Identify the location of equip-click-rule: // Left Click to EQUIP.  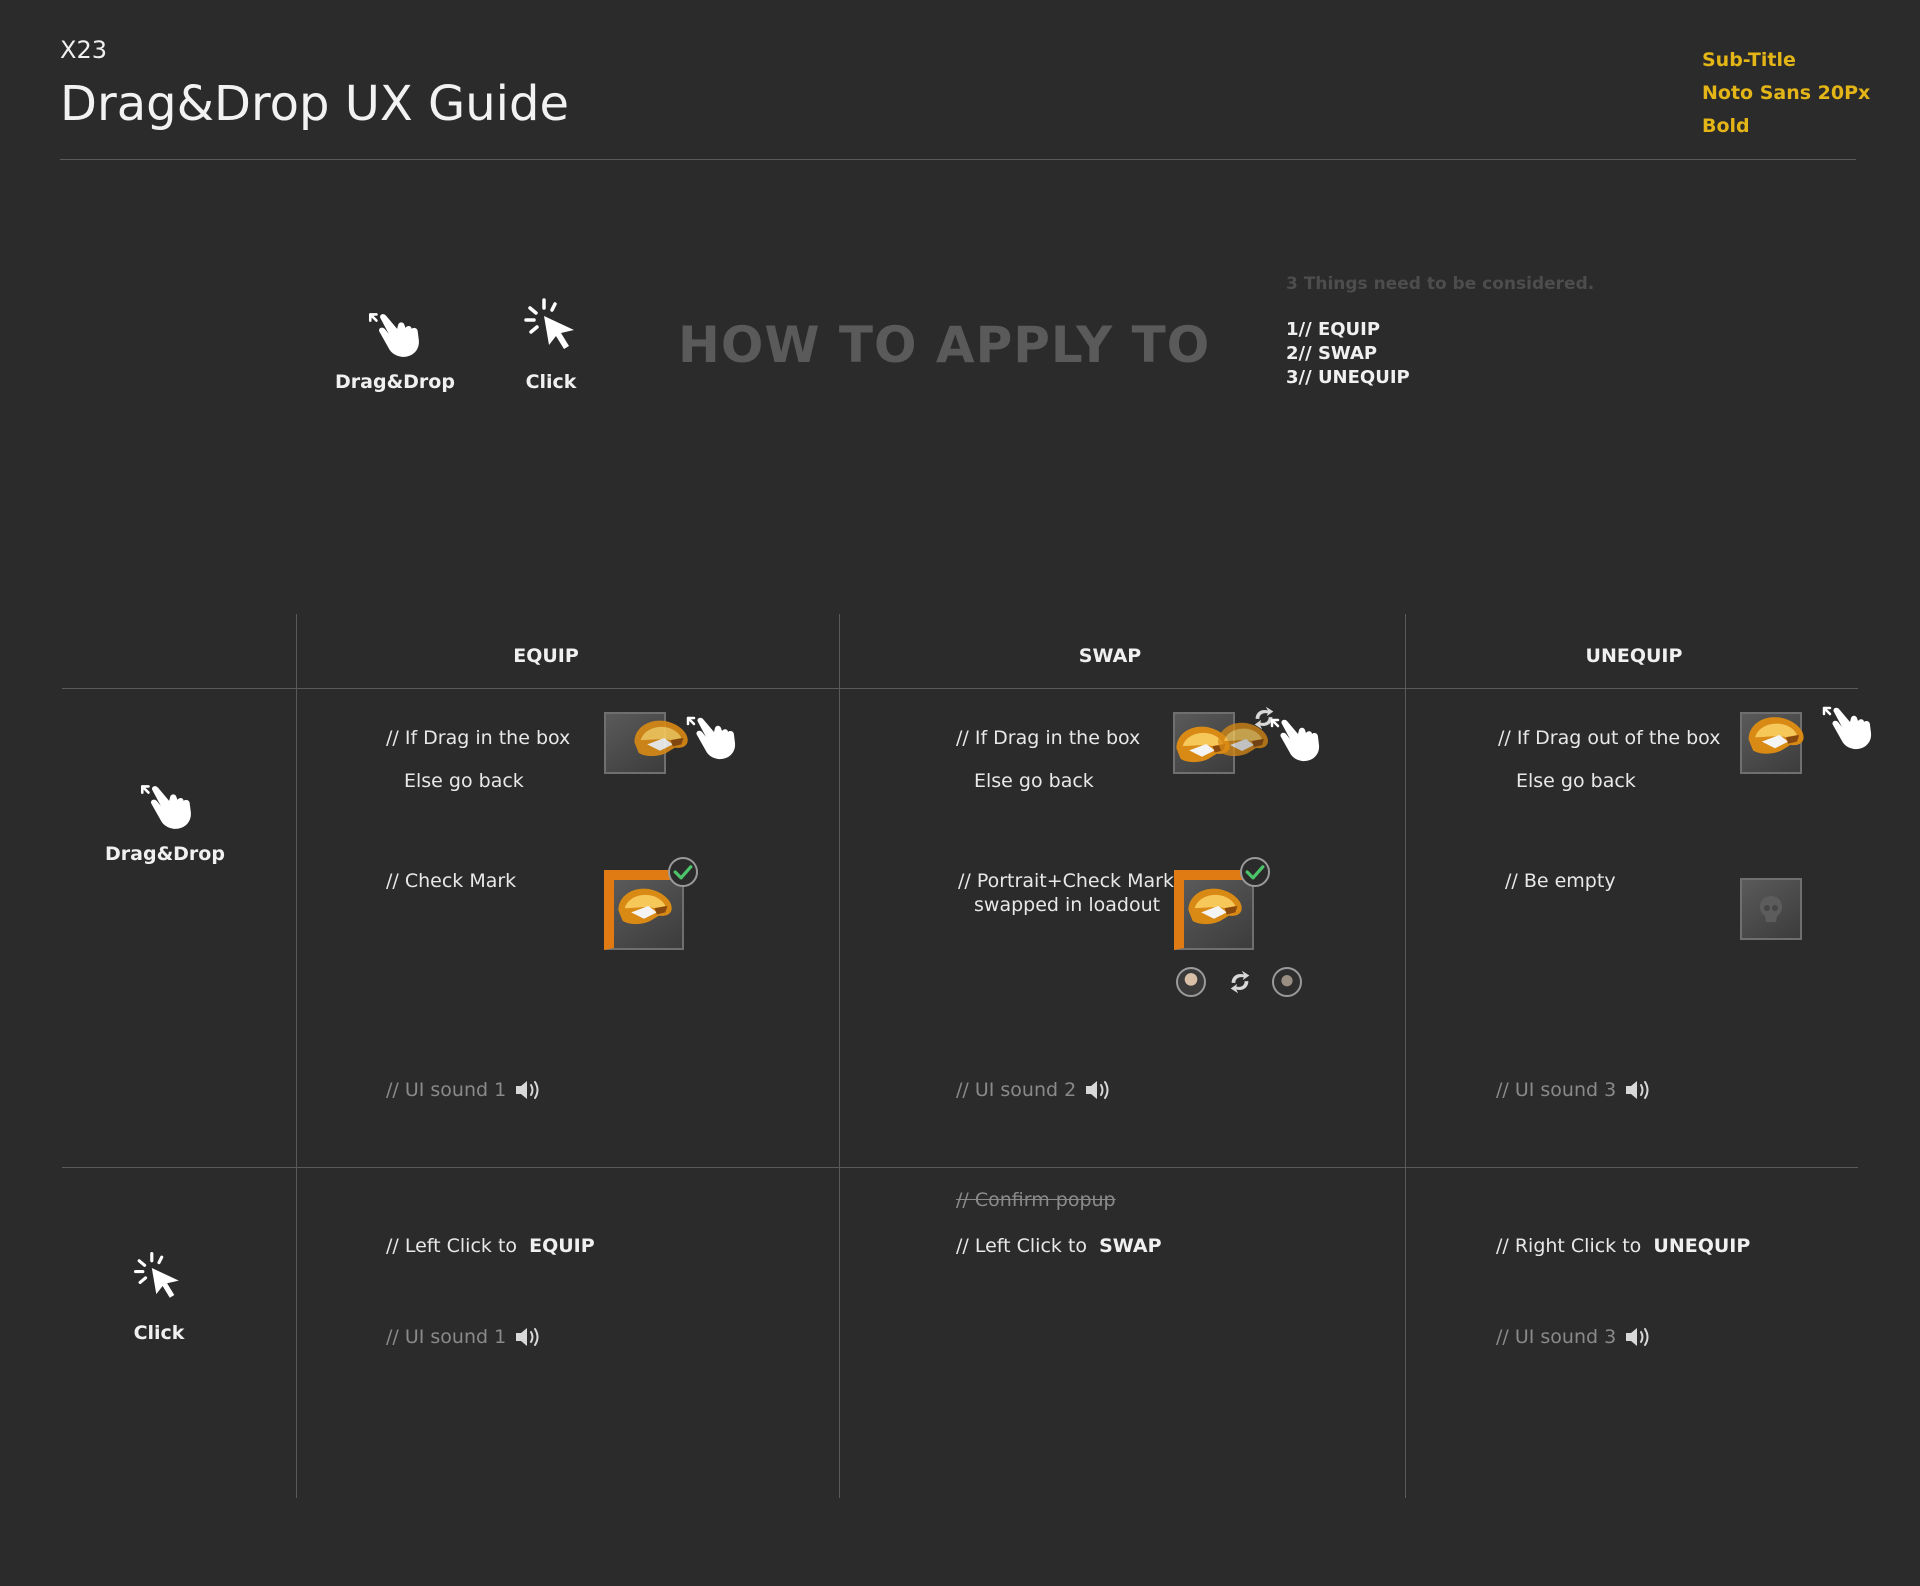
(490, 1246).